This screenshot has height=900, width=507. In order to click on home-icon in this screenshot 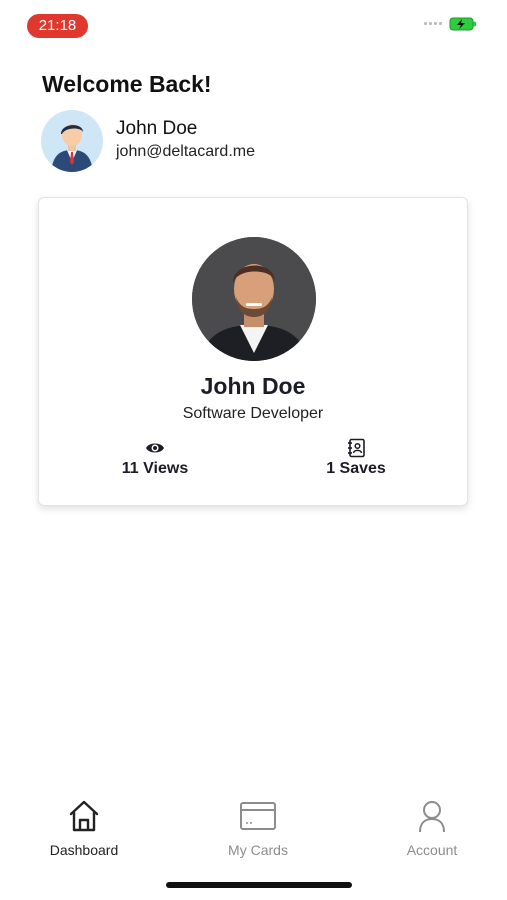, I will do `click(84, 816)`.